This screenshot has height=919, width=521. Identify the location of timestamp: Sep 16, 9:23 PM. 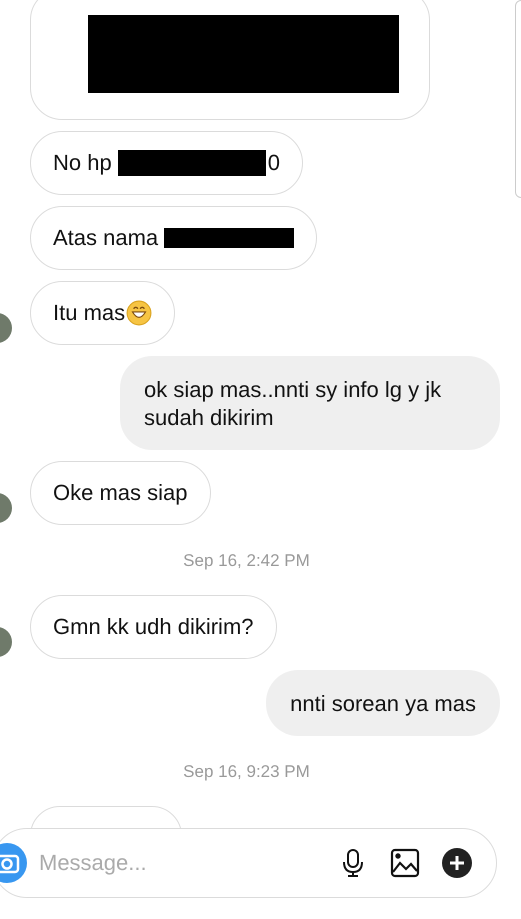
(246, 772).